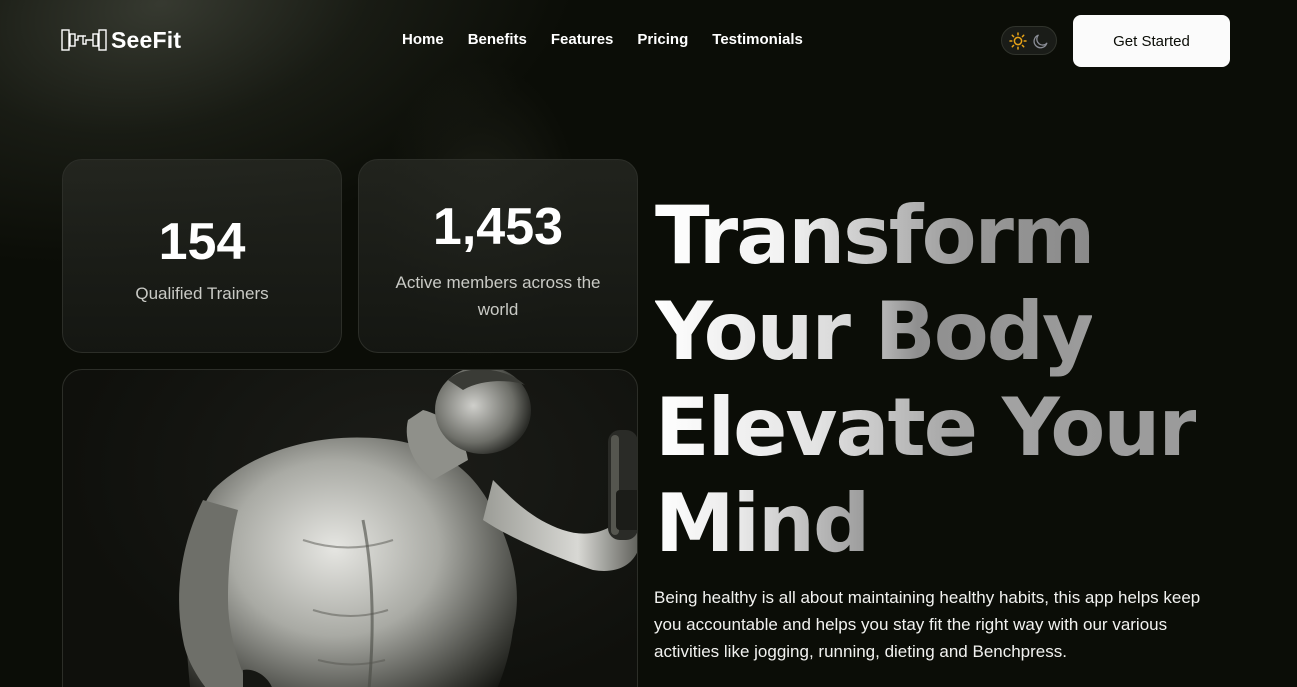 The image size is (1297, 687). What do you see at coordinates (1029, 40) in the screenshot?
I see `theme-toggle` at bounding box center [1029, 40].